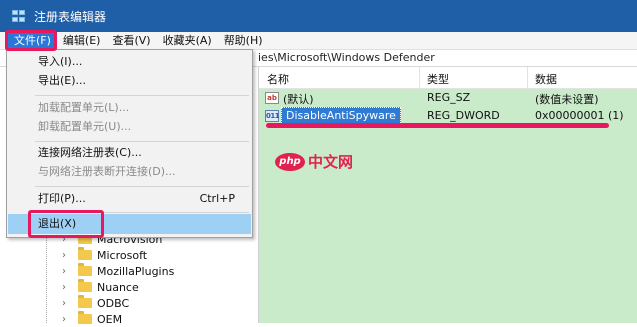  I want to click on list-header: 名称 类型 数据, so click(448, 78).